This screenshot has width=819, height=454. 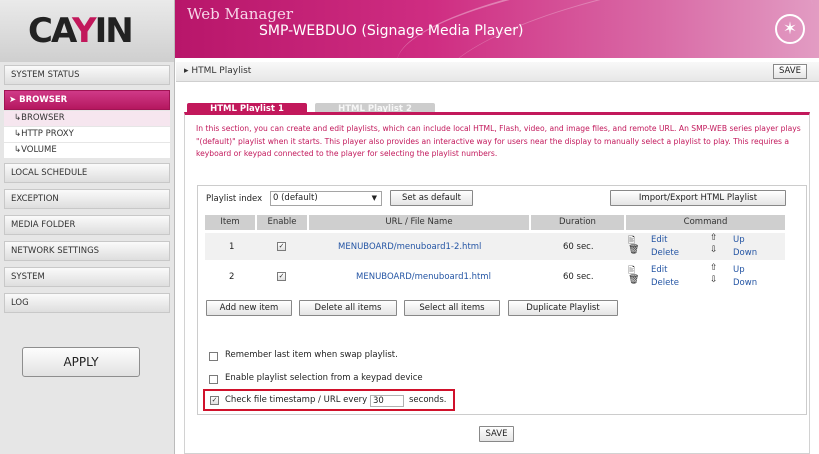 I want to click on row-item-number: 1, so click(x=232, y=247).